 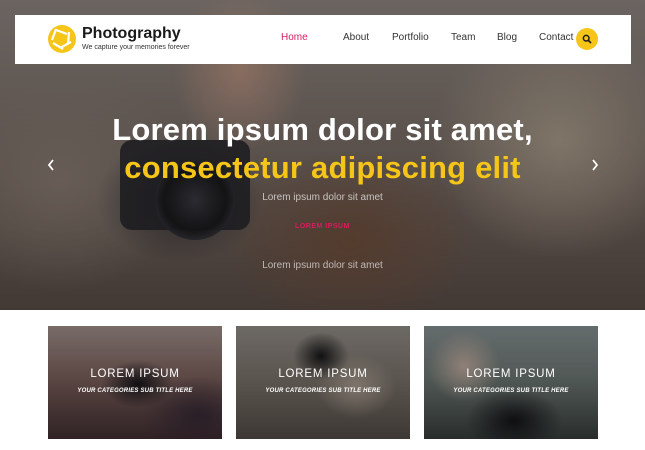 I want to click on main-nav: Home About Portfolio Team Blog Contact, so click(x=427, y=39).